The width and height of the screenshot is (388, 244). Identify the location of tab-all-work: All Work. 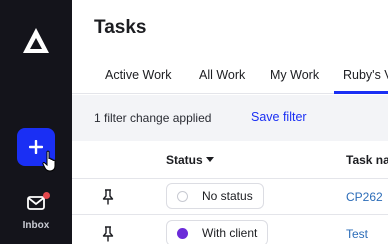
(222, 75).